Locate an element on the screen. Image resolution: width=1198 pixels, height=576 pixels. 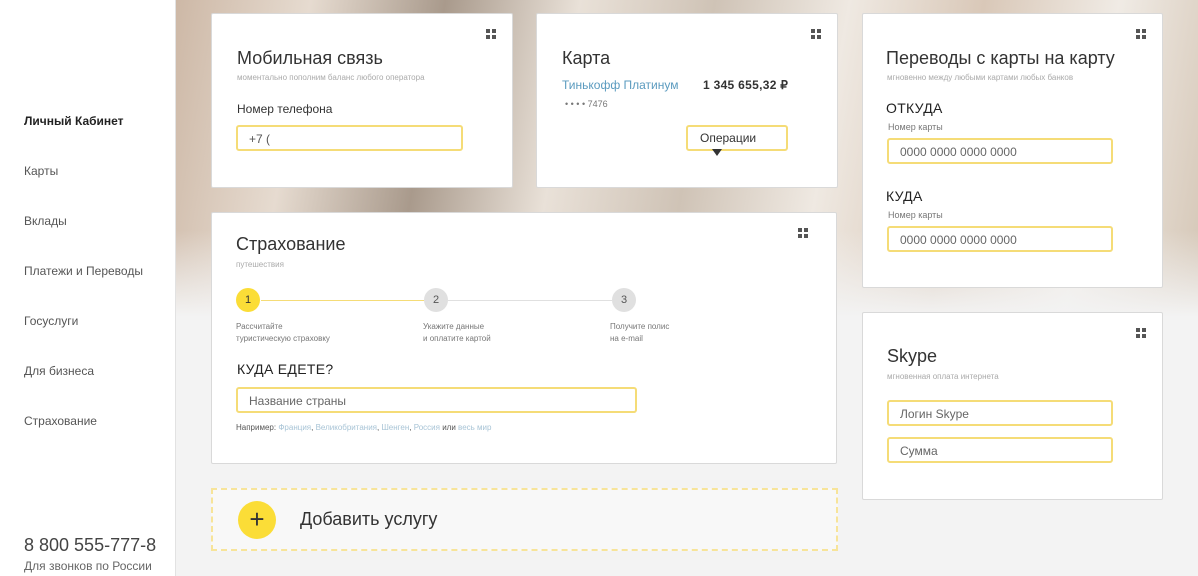
example-russia: Россия is located at coordinates (427, 427).